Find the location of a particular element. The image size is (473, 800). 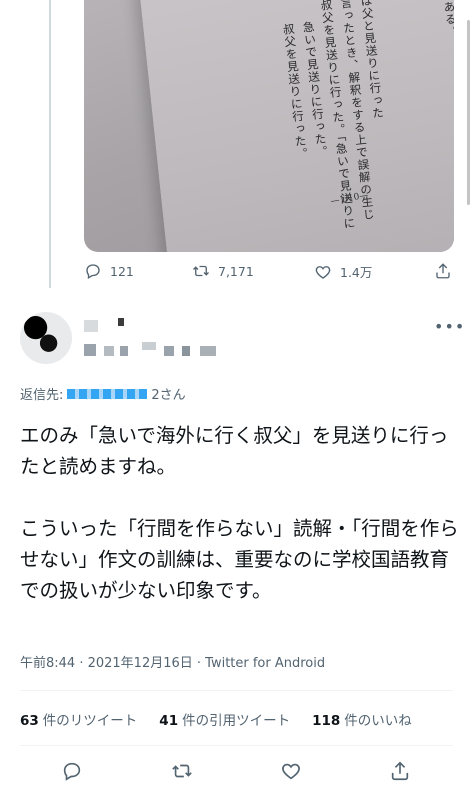

retweets-label: 件のリツイート is located at coordinates (90, 721).